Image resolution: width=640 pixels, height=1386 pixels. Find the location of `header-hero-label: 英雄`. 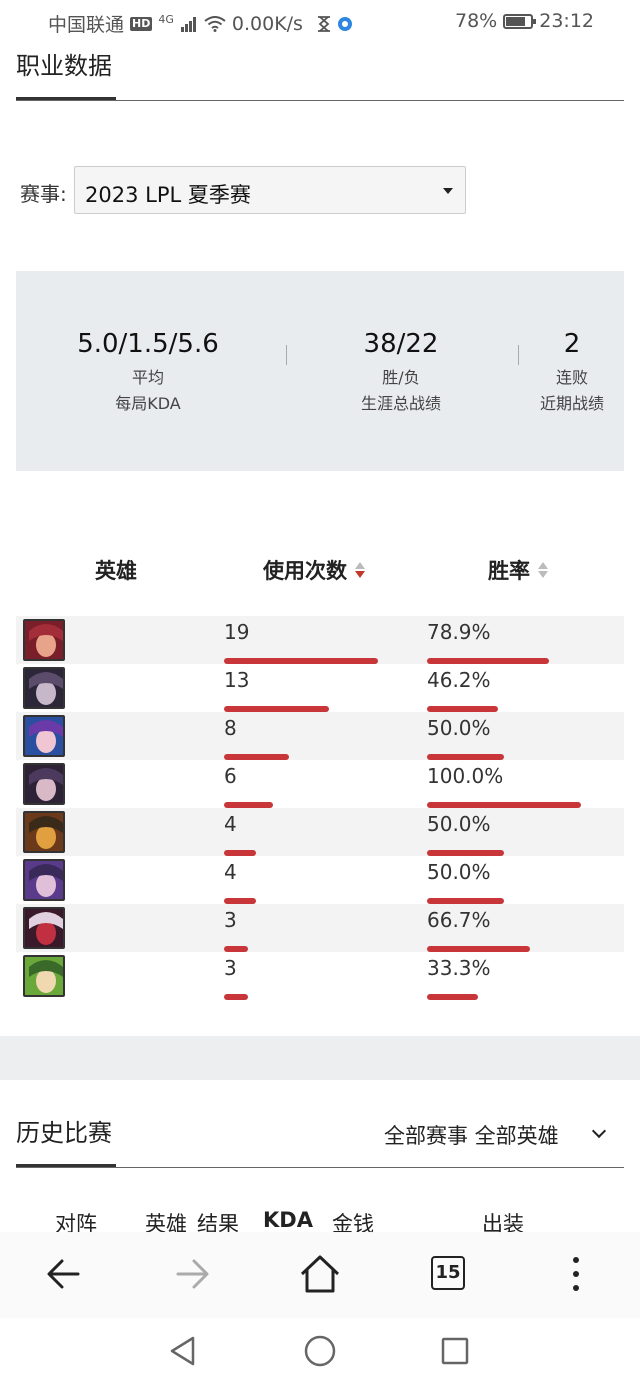

header-hero-label: 英雄 is located at coordinates (116, 571).